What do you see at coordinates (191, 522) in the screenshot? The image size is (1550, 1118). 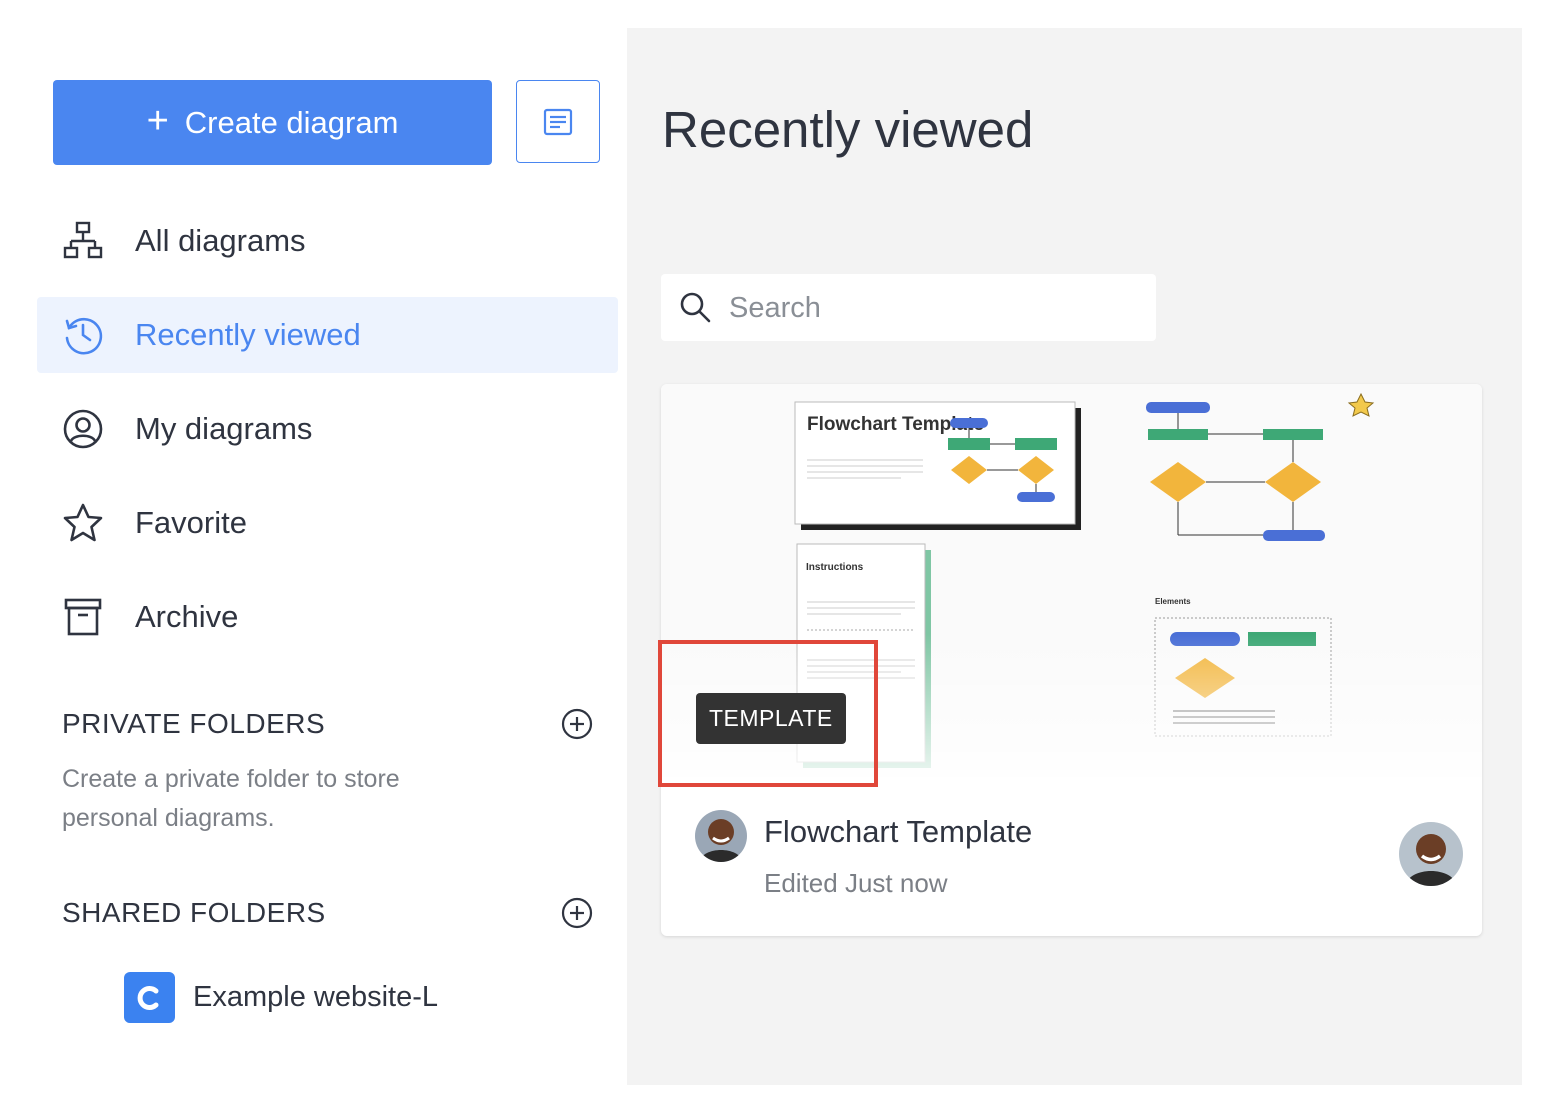 I see `nav-label: Favorite` at bounding box center [191, 522].